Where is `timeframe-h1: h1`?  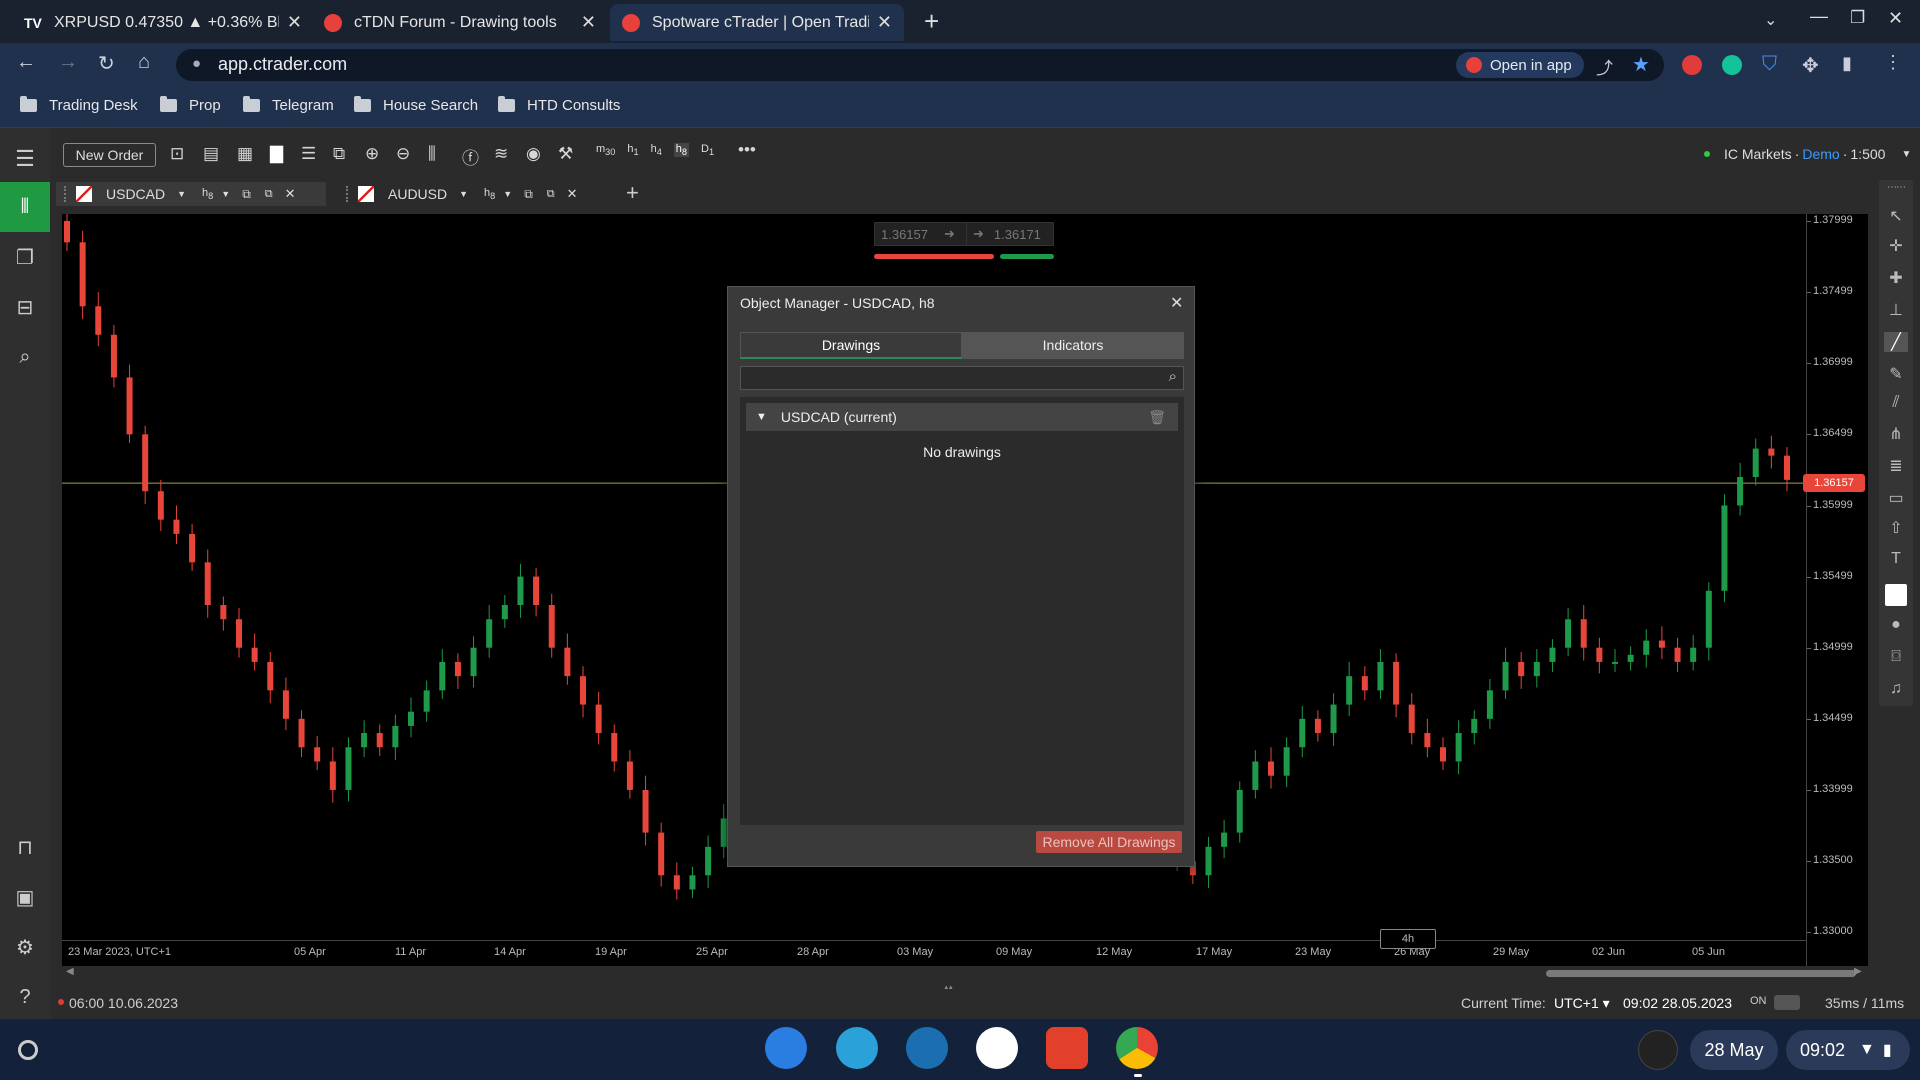
timeframe-h1: h1 is located at coordinates (632, 150).